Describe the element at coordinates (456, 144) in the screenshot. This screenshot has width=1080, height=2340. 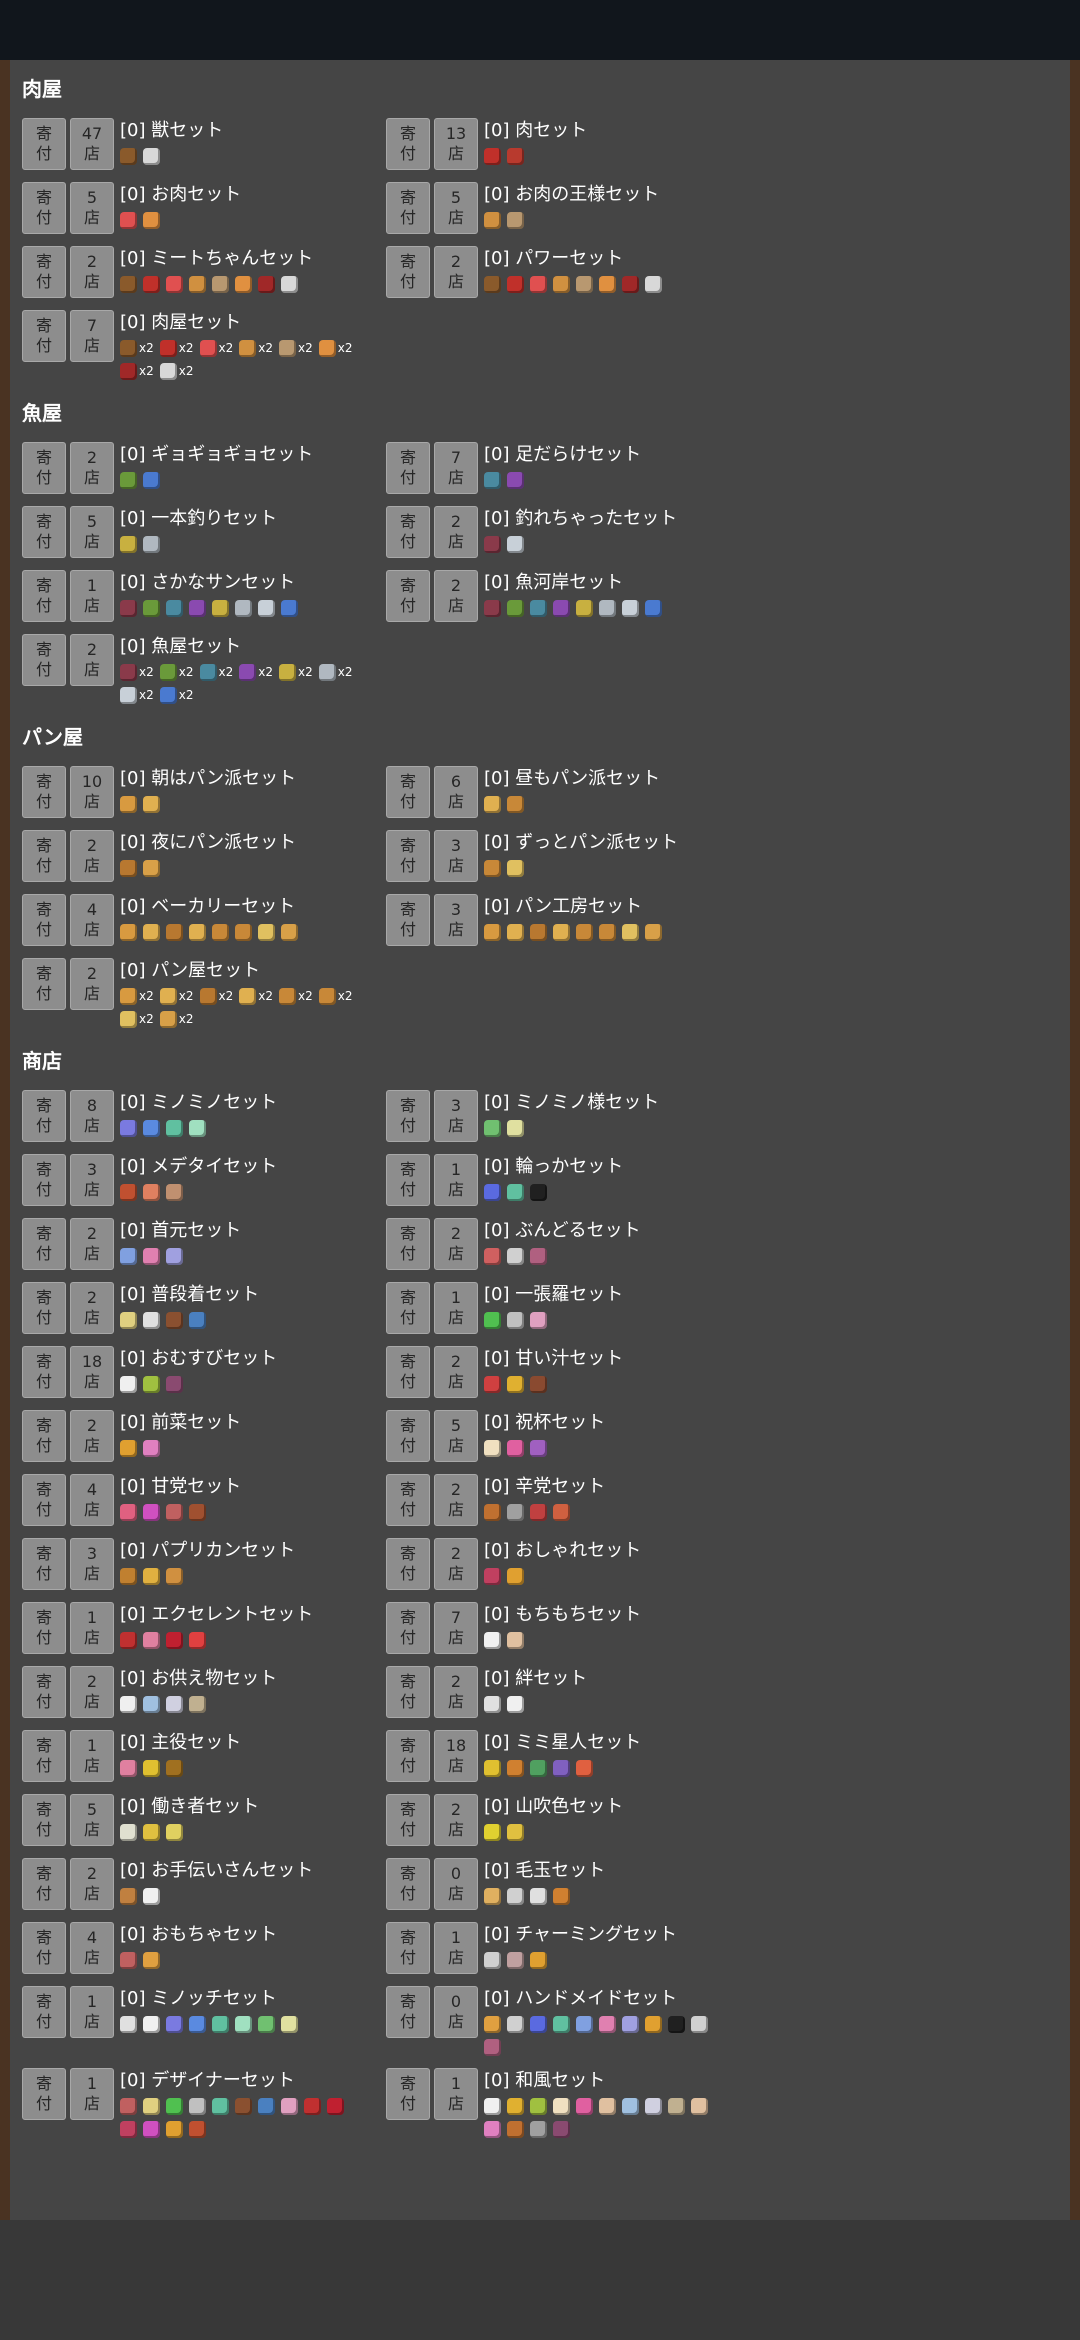
I see `store-count-button: 13 店` at that location.